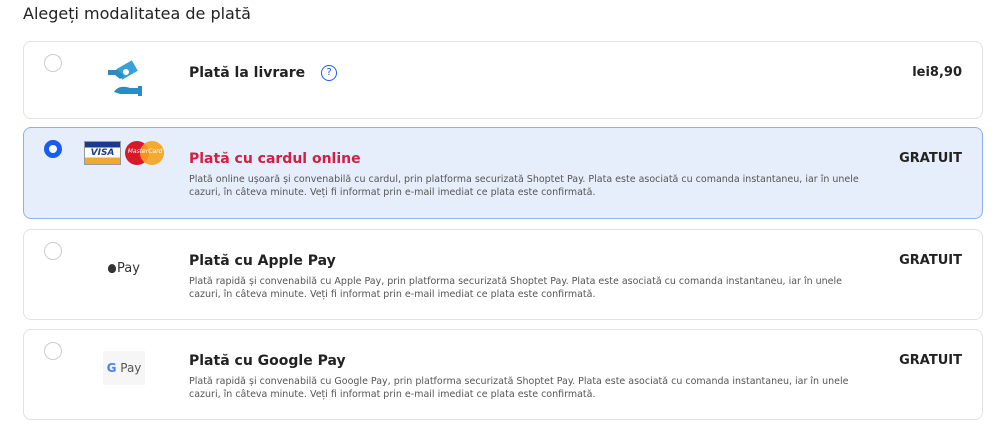  I want to click on option-title: Plată cu Google Pay, so click(267, 361).